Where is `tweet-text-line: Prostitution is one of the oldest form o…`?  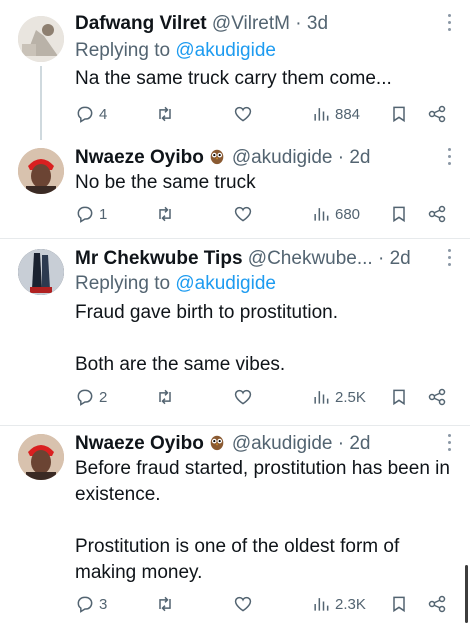 tweet-text-line: Prostitution is one of the oldest form o… is located at coordinates (237, 559).